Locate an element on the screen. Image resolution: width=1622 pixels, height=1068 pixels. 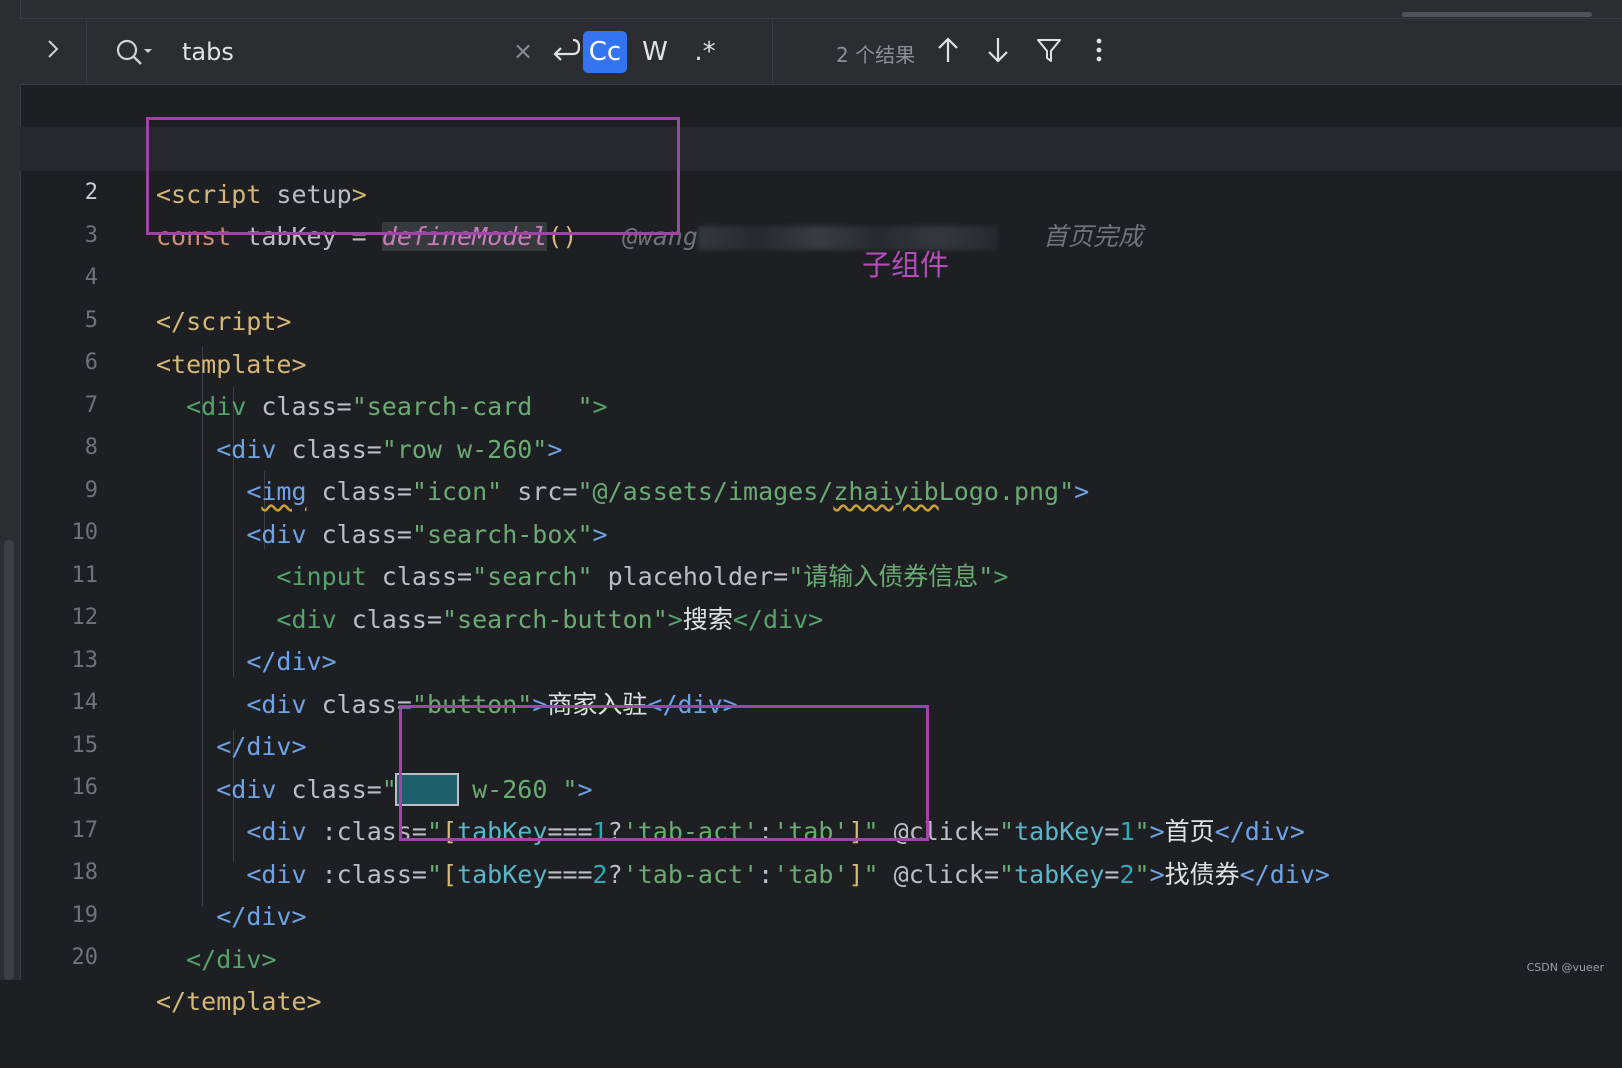
new-line-toggle-button is located at coordinates (566, 52).